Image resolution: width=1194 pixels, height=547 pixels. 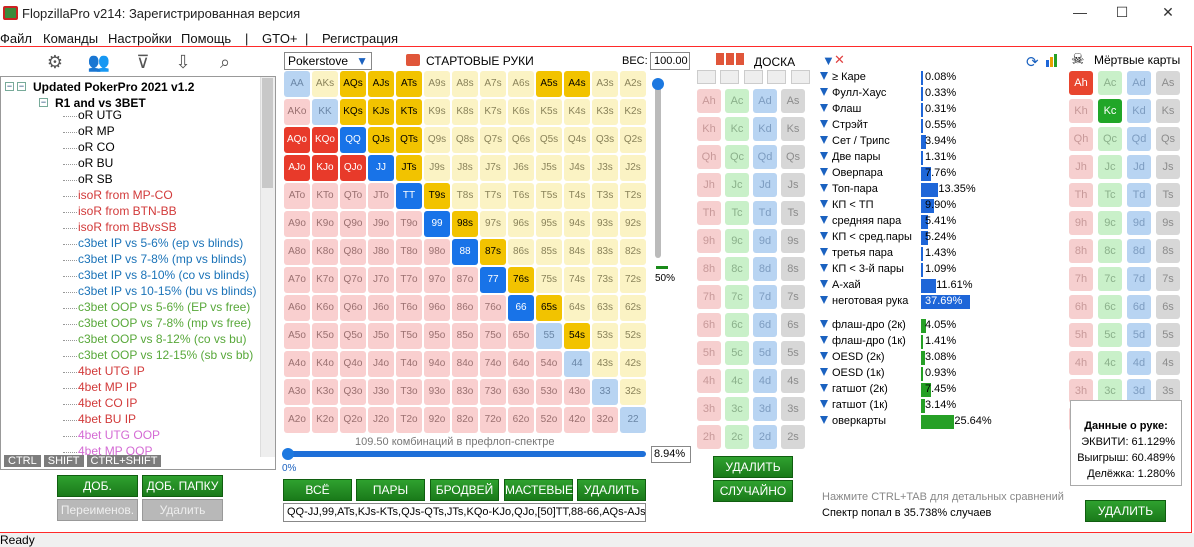 What do you see at coordinates (493, 140) in the screenshot?
I see `hand-cell: Q7s` at bounding box center [493, 140].